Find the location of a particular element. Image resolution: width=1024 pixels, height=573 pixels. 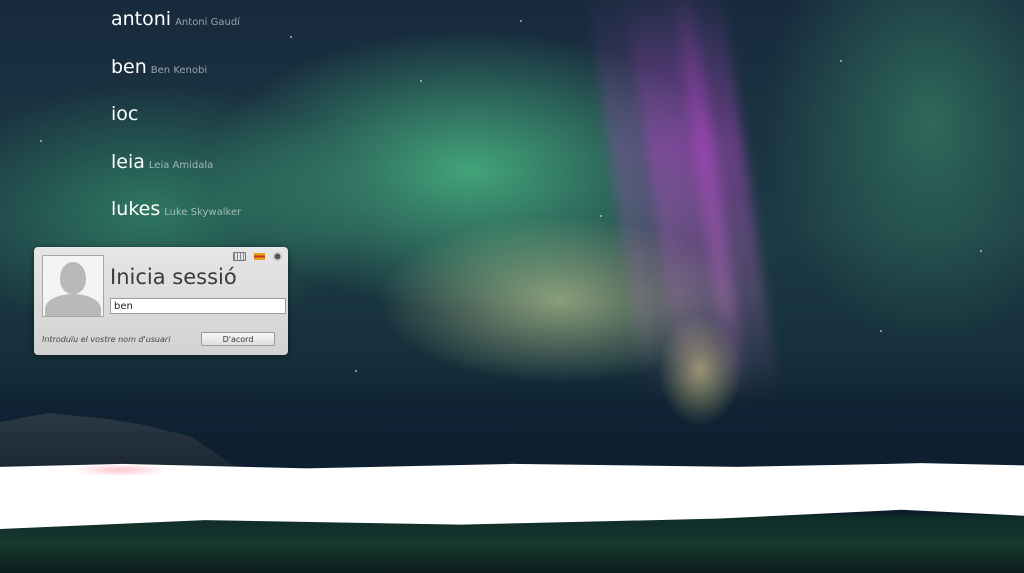

avatar-body is located at coordinates (73, 305).